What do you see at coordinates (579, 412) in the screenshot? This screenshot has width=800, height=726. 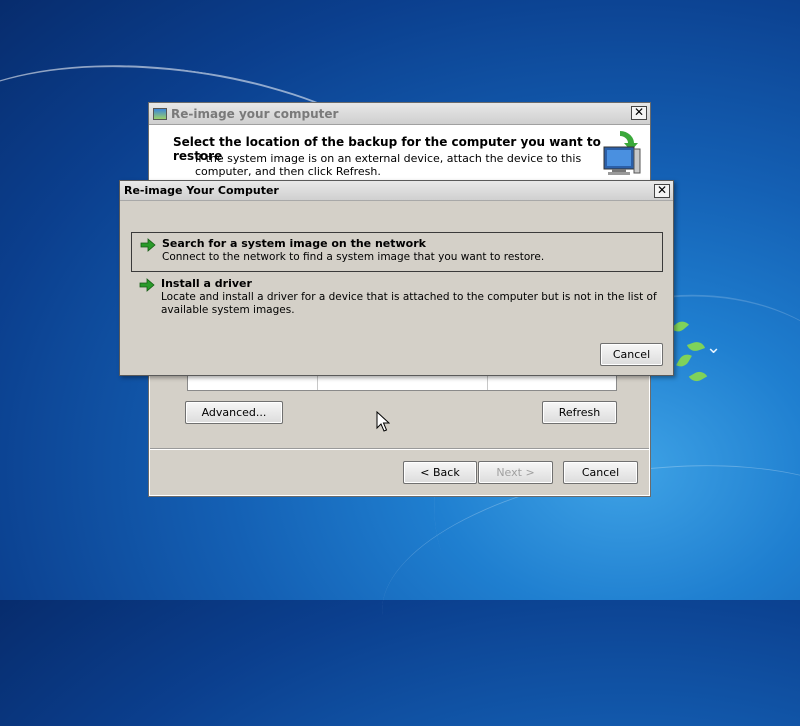 I see `refresh-button: Refresh` at bounding box center [579, 412].